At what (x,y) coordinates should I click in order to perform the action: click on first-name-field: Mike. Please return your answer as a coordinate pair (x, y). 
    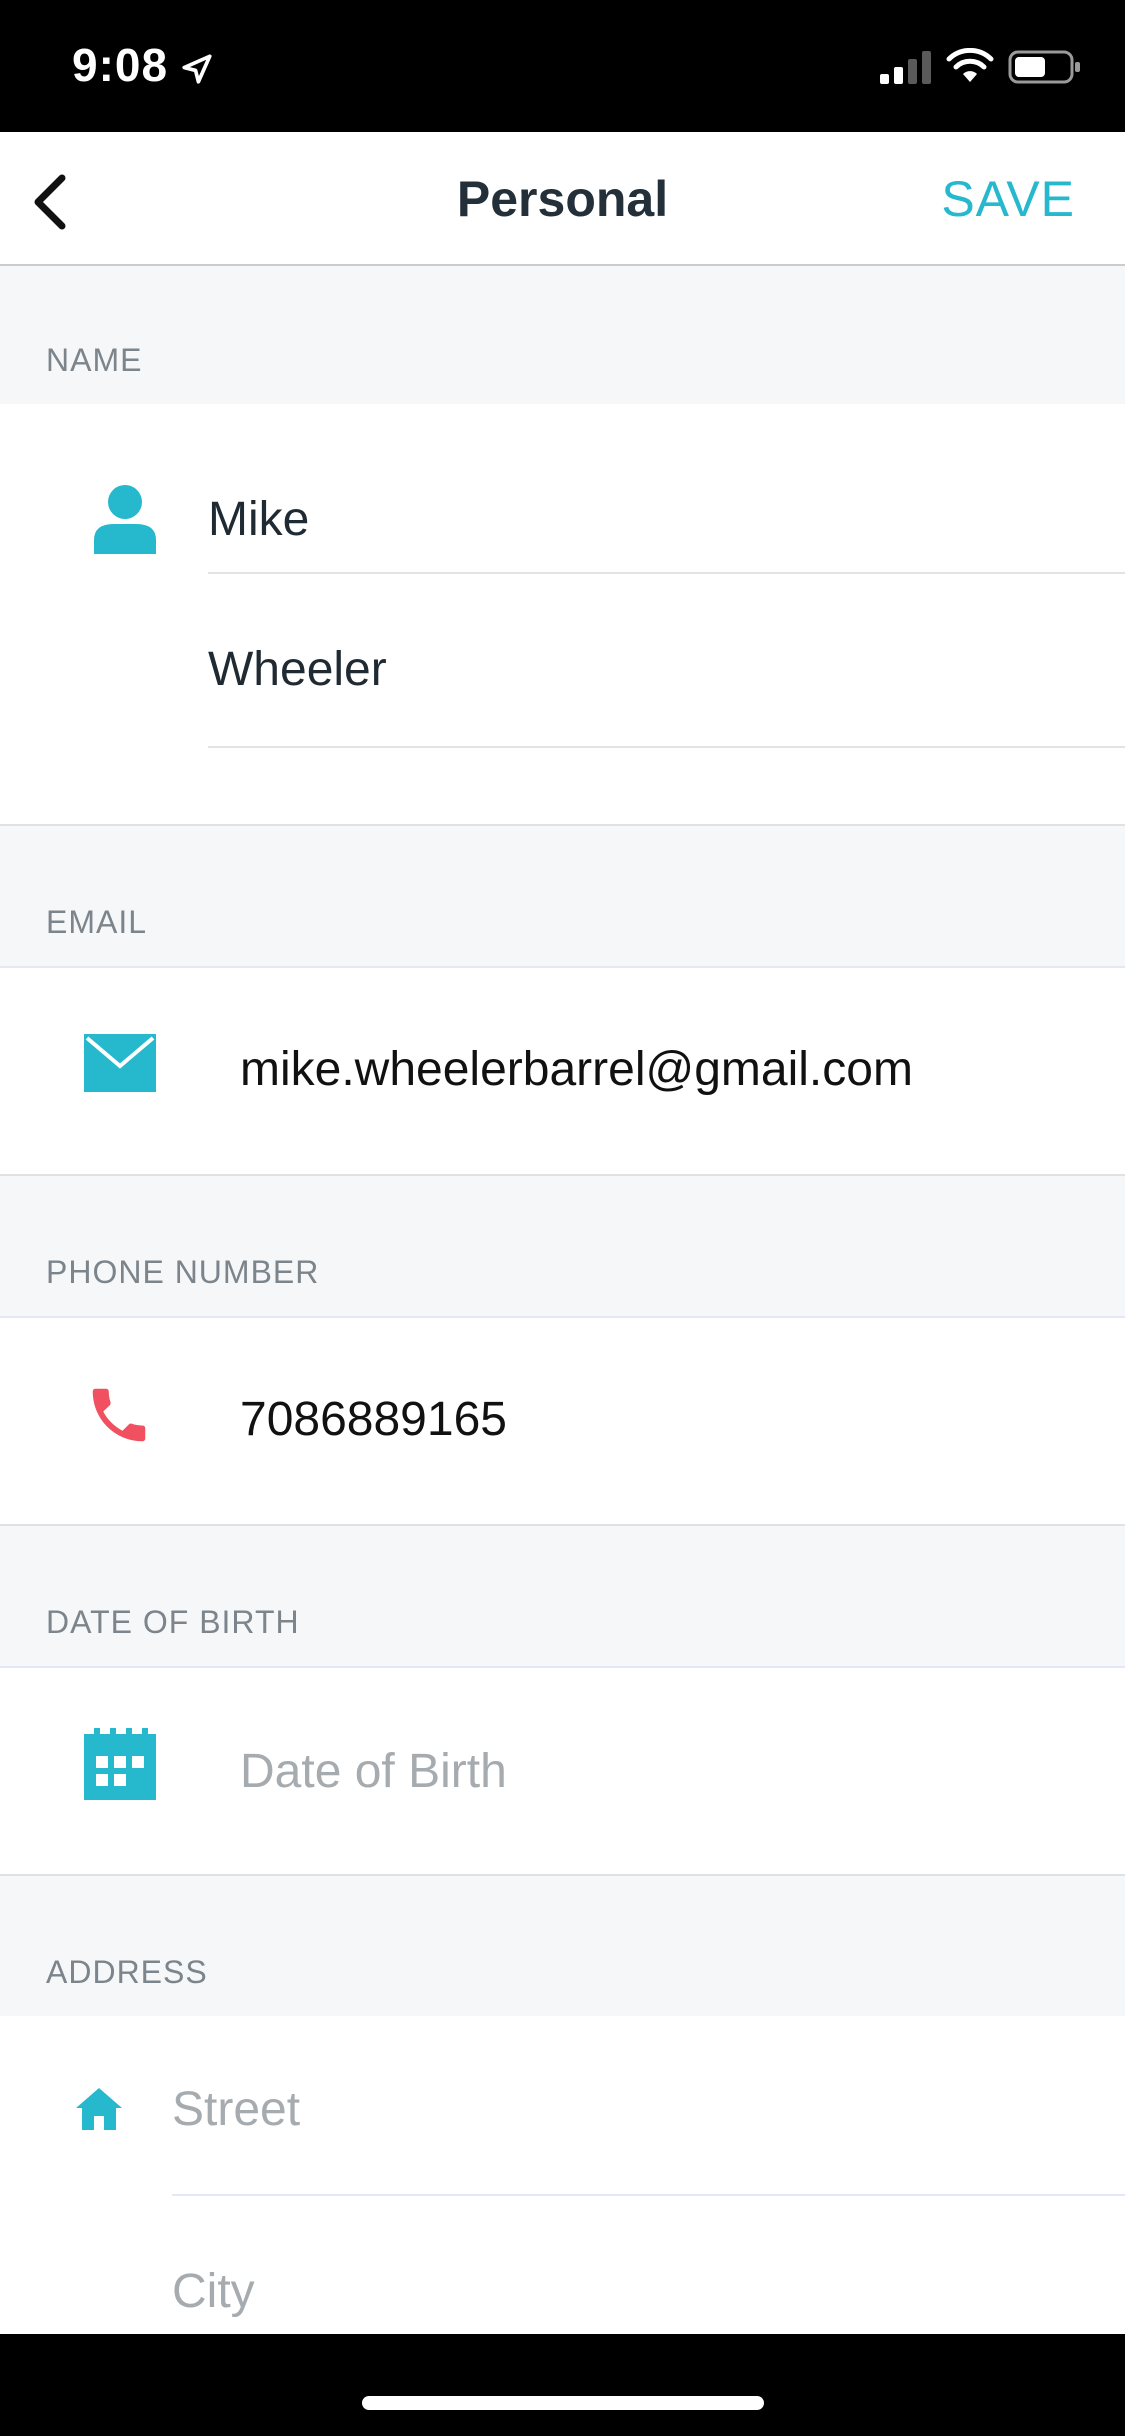
    Looking at the image, I should click on (258, 519).